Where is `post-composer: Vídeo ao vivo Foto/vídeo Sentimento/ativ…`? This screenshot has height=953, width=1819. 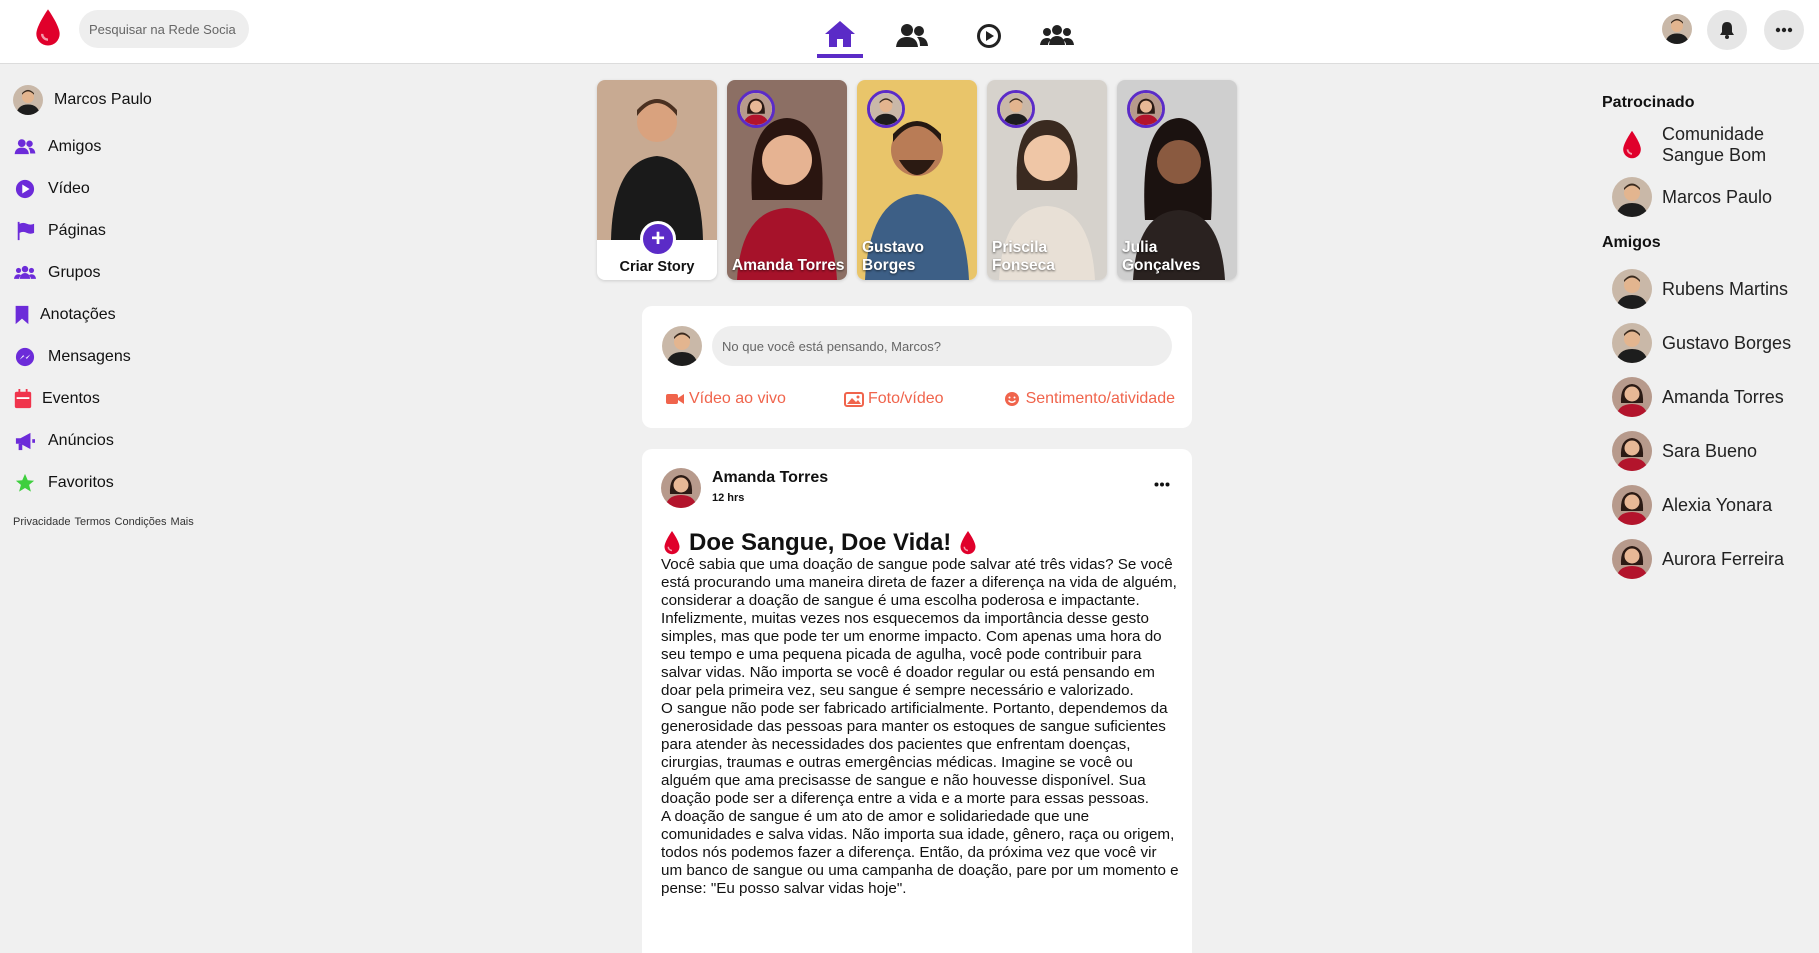 post-composer: Vídeo ao vivo Foto/vídeo Sentimento/ativ… is located at coordinates (917, 367).